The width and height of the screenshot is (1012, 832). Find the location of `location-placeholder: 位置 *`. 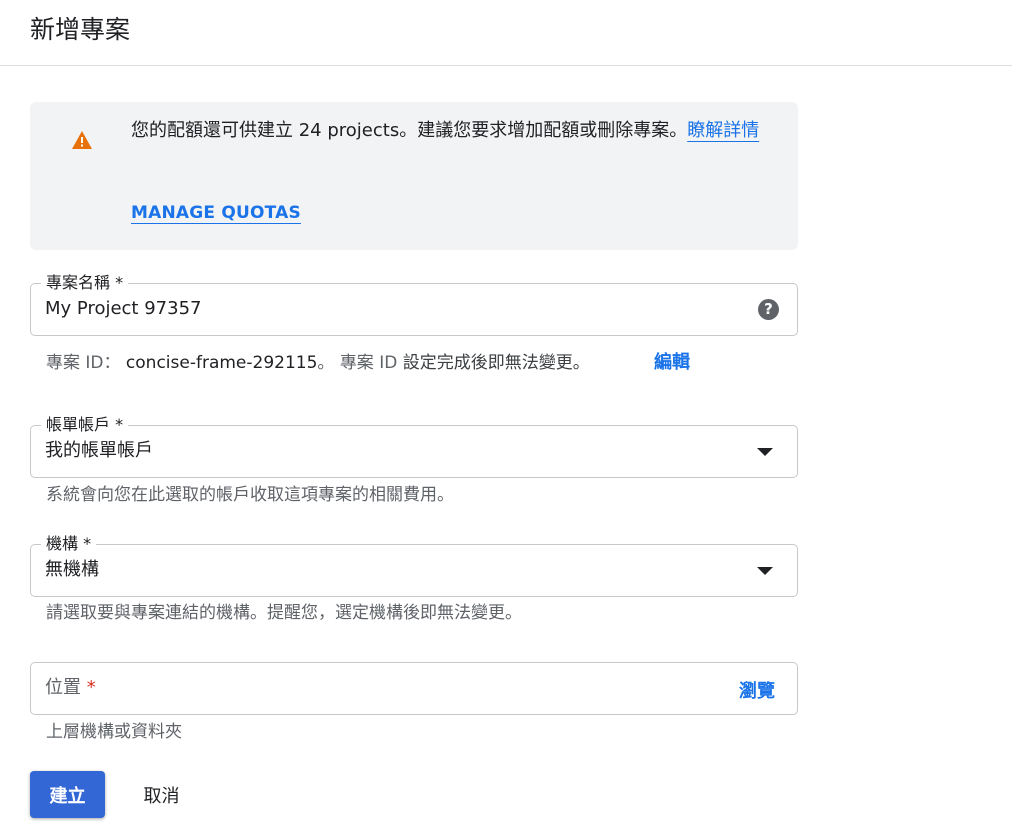

location-placeholder: 位置 * is located at coordinates (70, 688).